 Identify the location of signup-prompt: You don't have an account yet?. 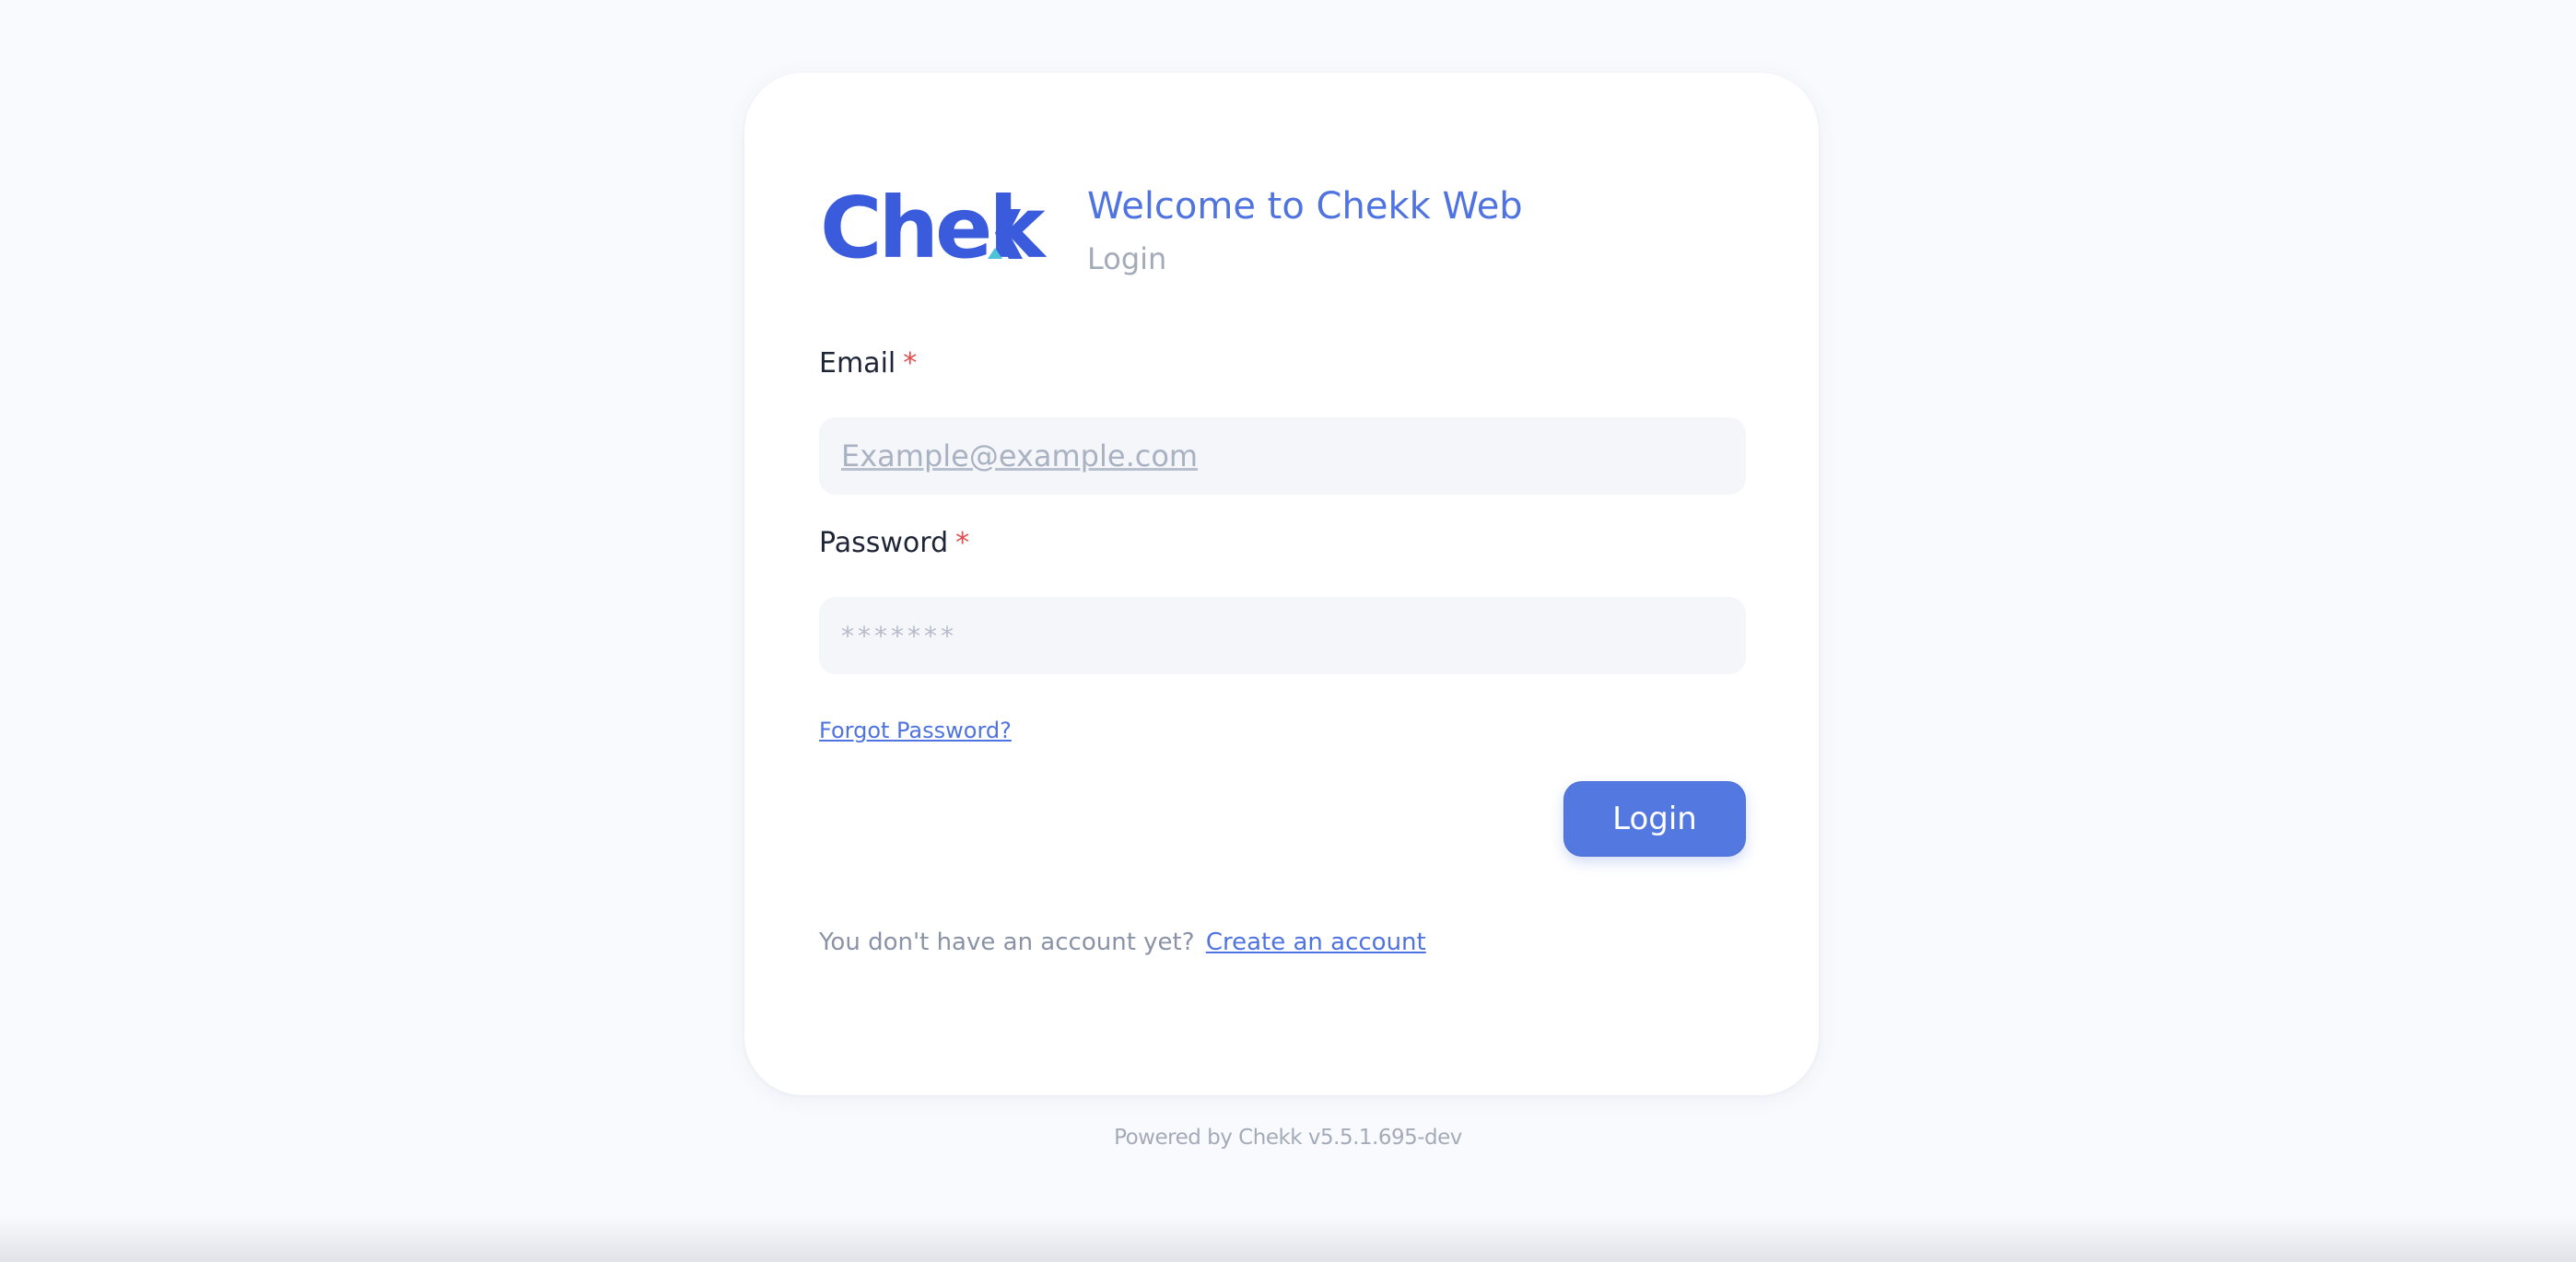
(1007, 942).